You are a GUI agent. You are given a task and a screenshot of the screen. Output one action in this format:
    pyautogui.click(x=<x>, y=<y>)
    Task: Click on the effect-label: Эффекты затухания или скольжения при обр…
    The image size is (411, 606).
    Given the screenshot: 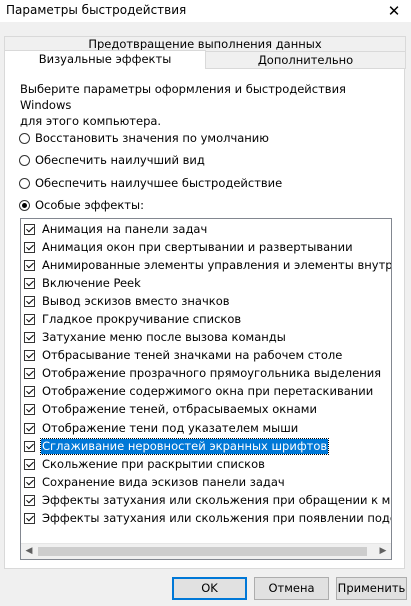 What is the action you would take?
    pyautogui.click(x=217, y=499)
    